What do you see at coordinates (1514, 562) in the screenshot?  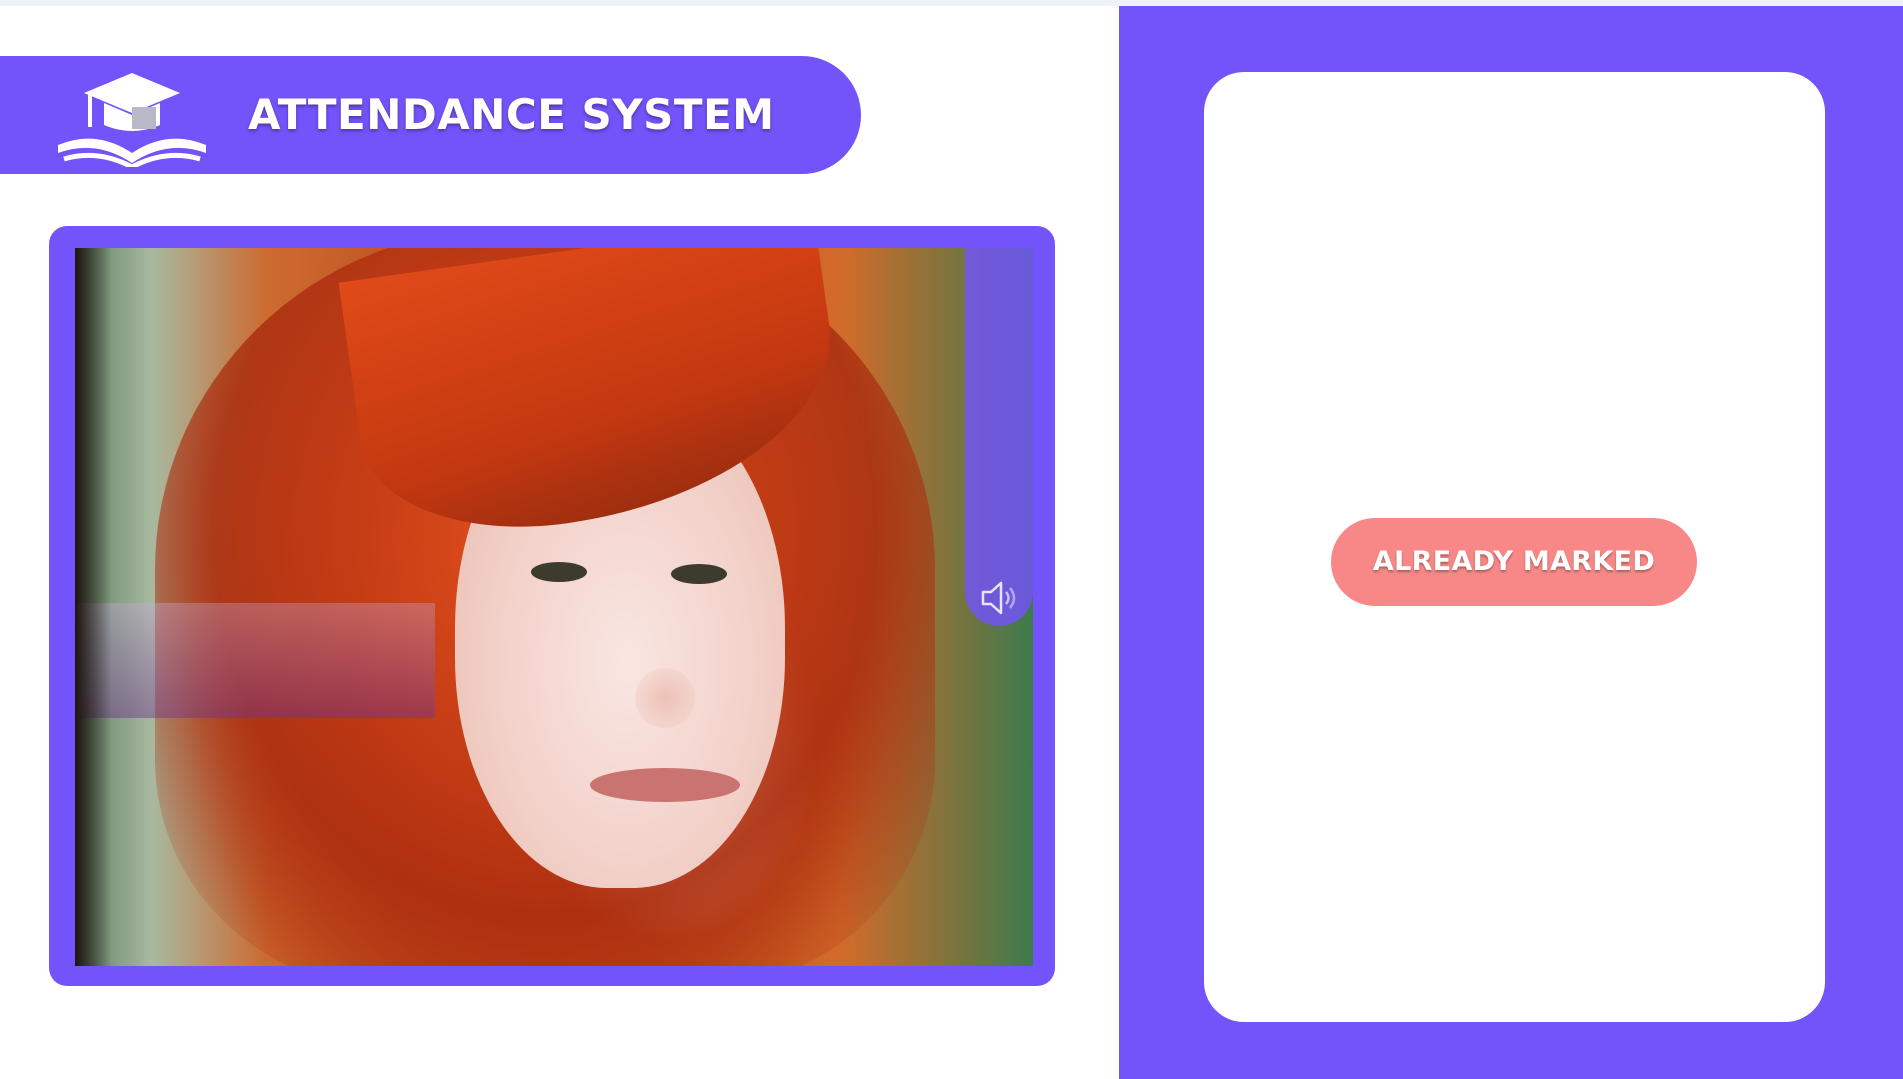 I see `status-badge: ALREADY MARKED` at bounding box center [1514, 562].